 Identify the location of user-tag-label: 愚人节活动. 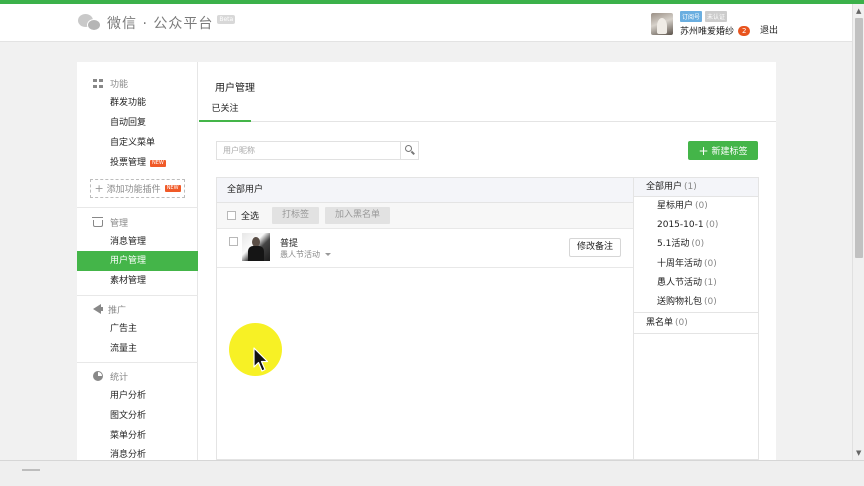
(300, 254).